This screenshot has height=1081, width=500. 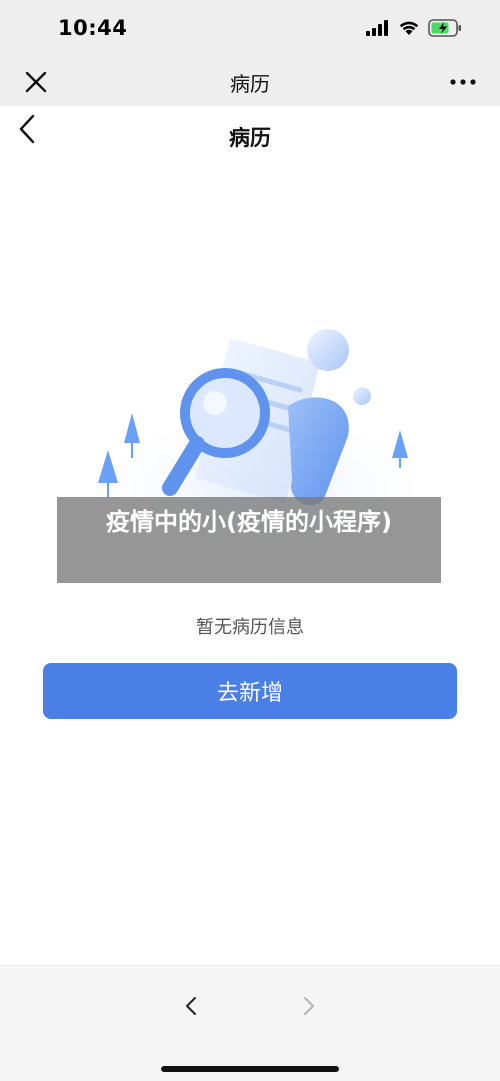 I want to click on empty-state-message: 暂无病历信息, so click(x=250, y=627).